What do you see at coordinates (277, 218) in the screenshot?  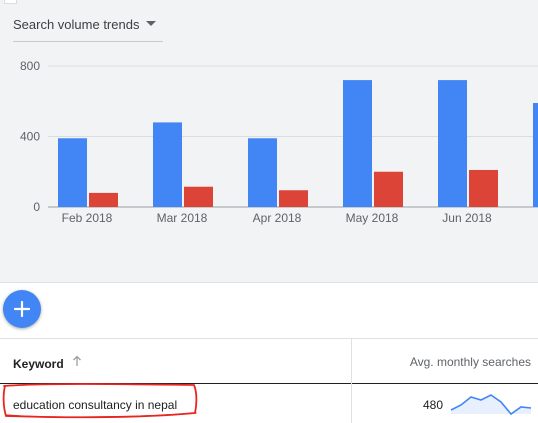 I see `x-tick-label: Apr 2018` at bounding box center [277, 218].